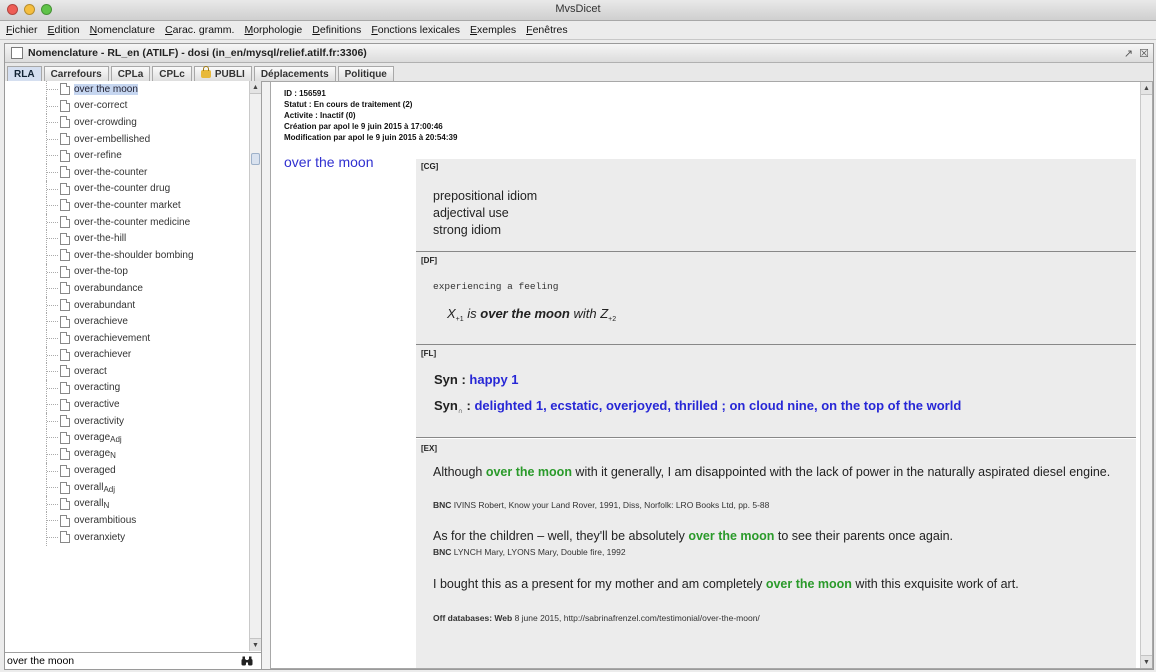 This screenshot has height=672, width=1156. What do you see at coordinates (102, 354) in the screenshot?
I see `tree-item-label: overachiever` at bounding box center [102, 354].